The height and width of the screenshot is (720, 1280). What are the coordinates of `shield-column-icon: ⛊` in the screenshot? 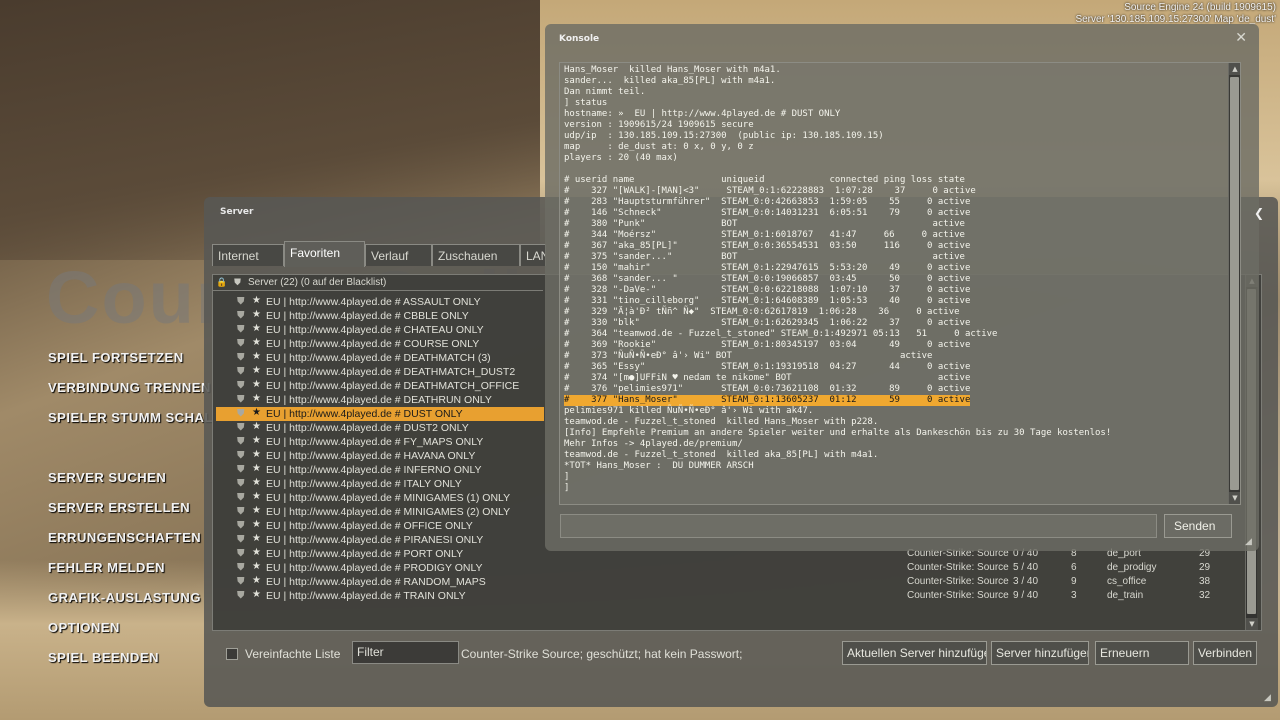 It's located at (237, 282).